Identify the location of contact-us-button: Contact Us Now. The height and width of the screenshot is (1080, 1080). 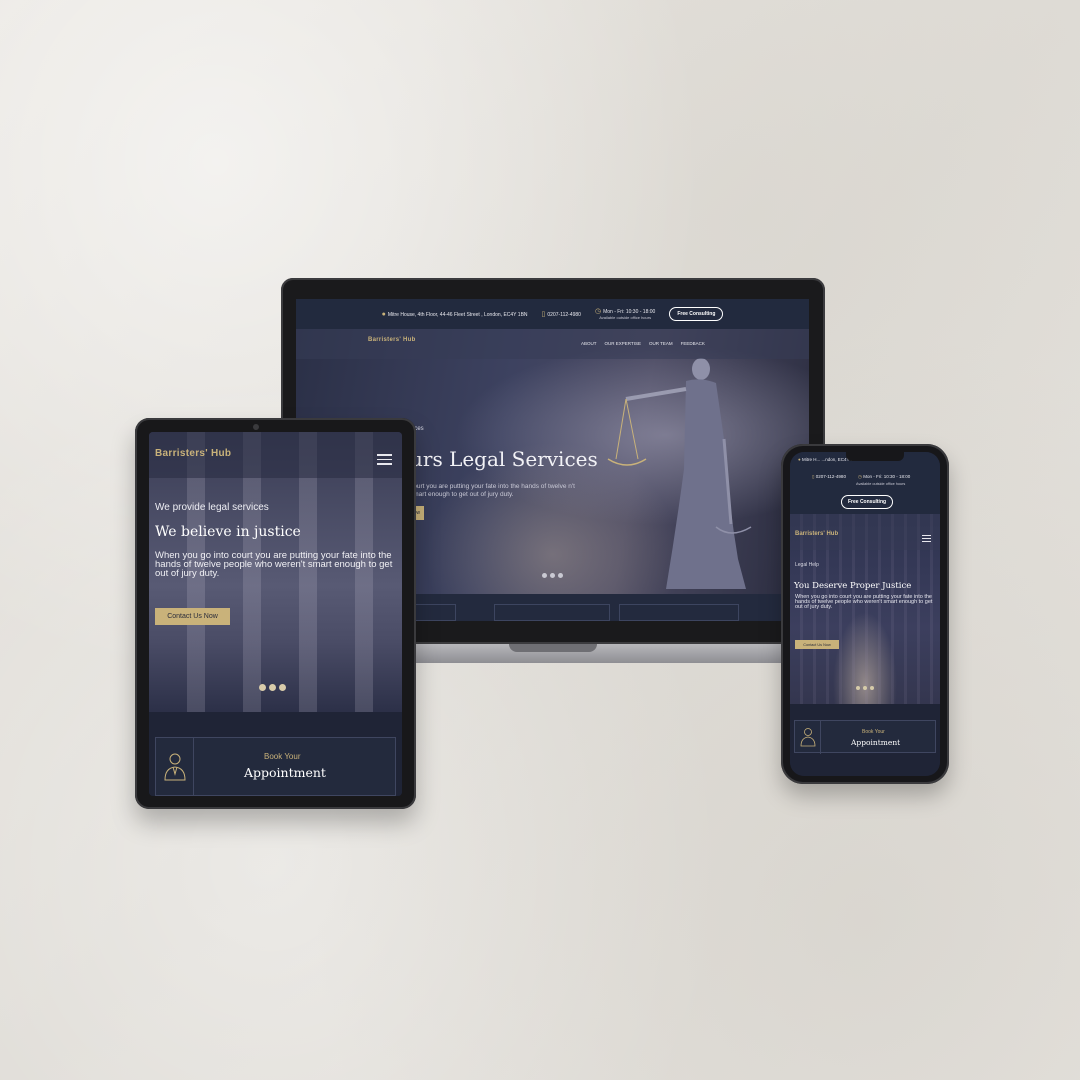
(192, 616).